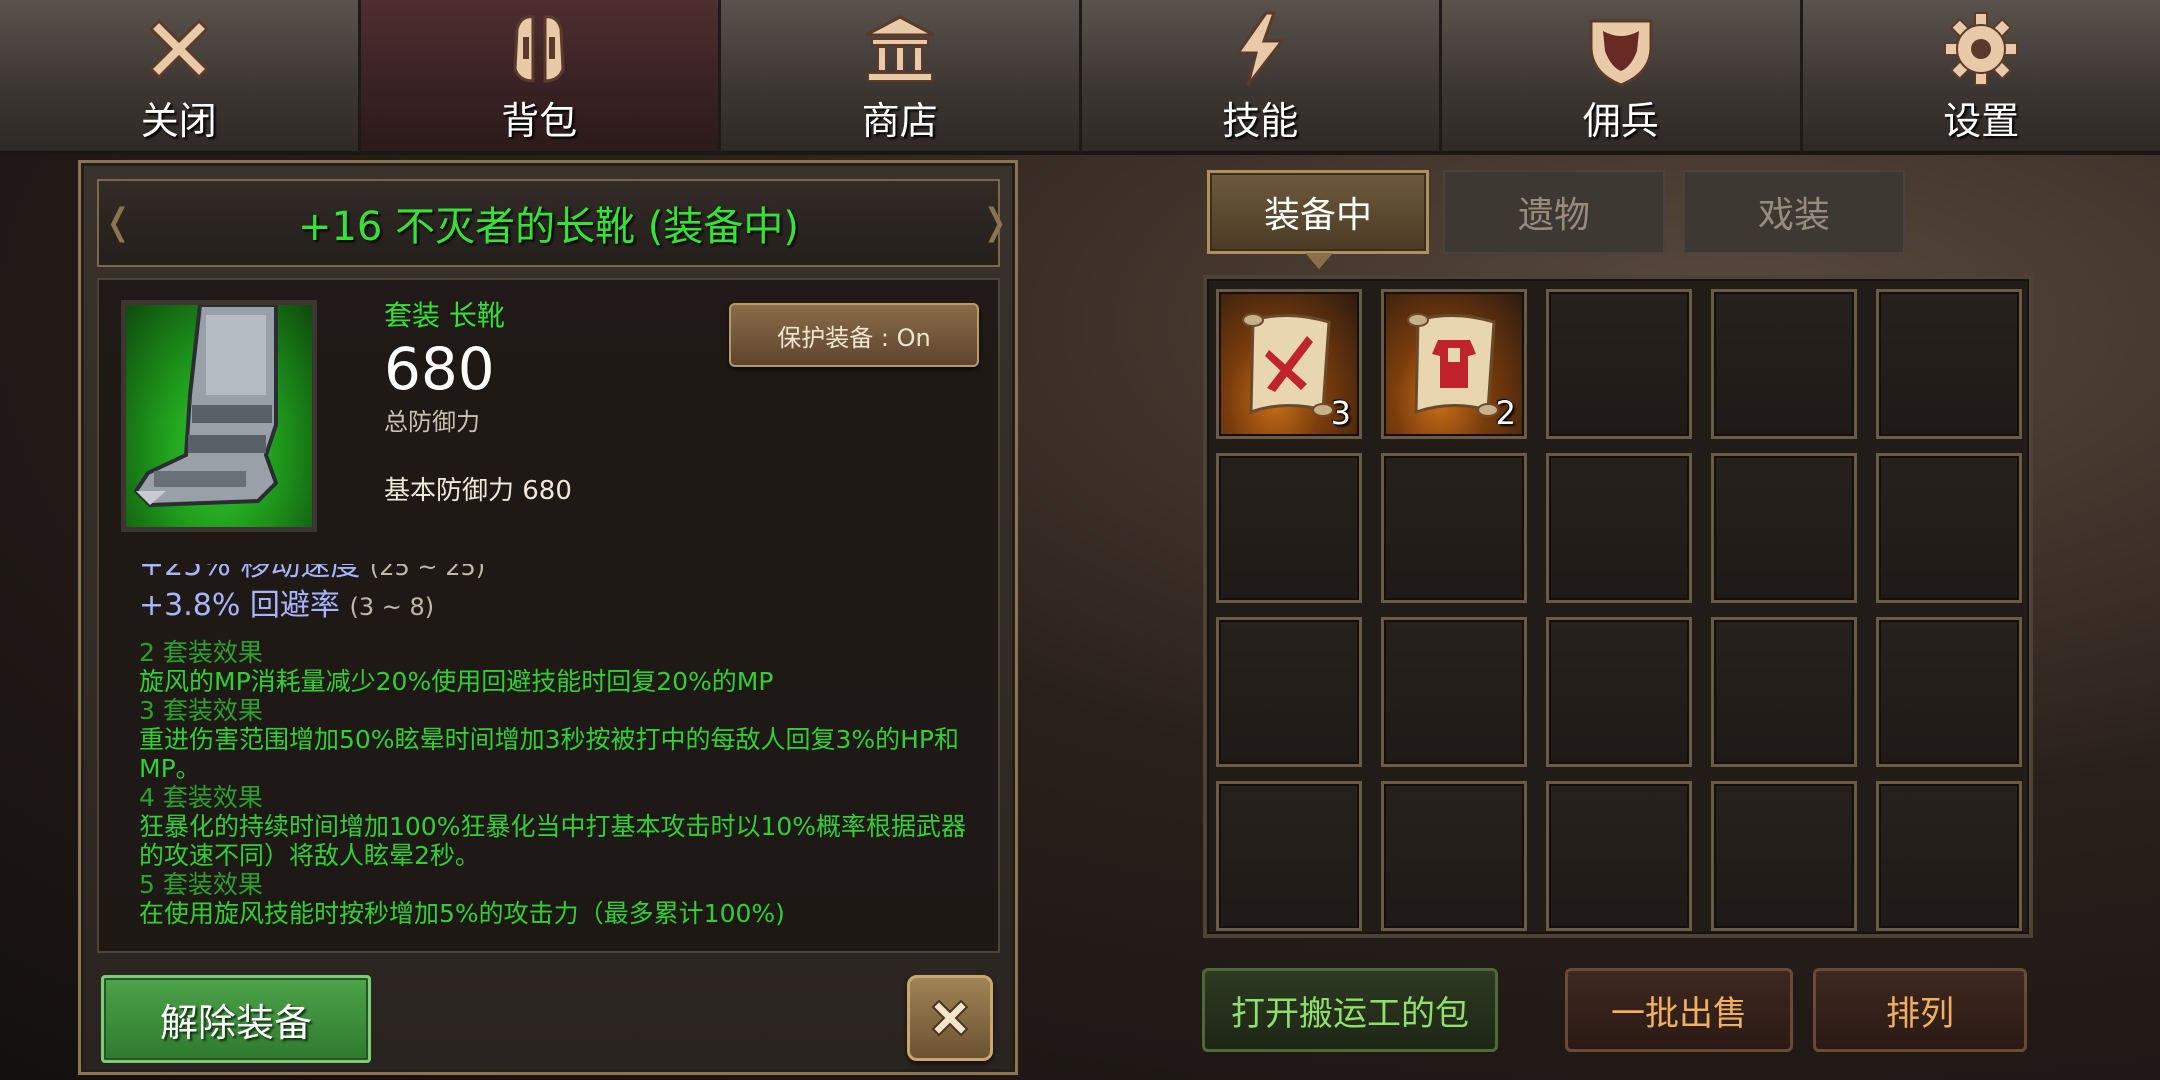 The width and height of the screenshot is (2160, 1080). I want to click on top-nav: 关闭 背包 商店 技能 佣兵 设置, so click(1080, 77).